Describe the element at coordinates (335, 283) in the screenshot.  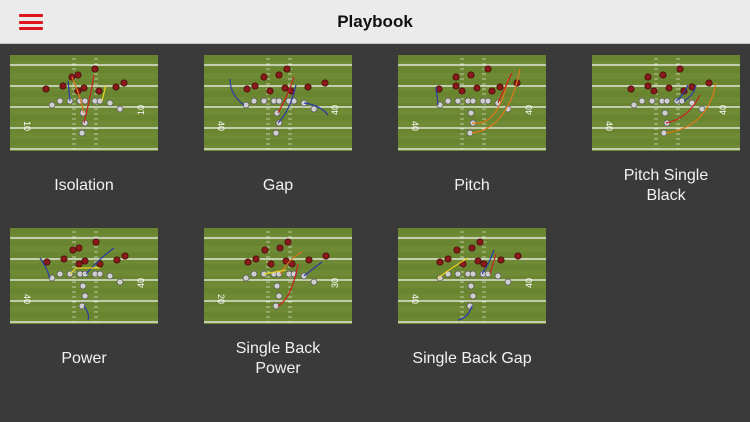
I see `yard-number: 30` at that location.